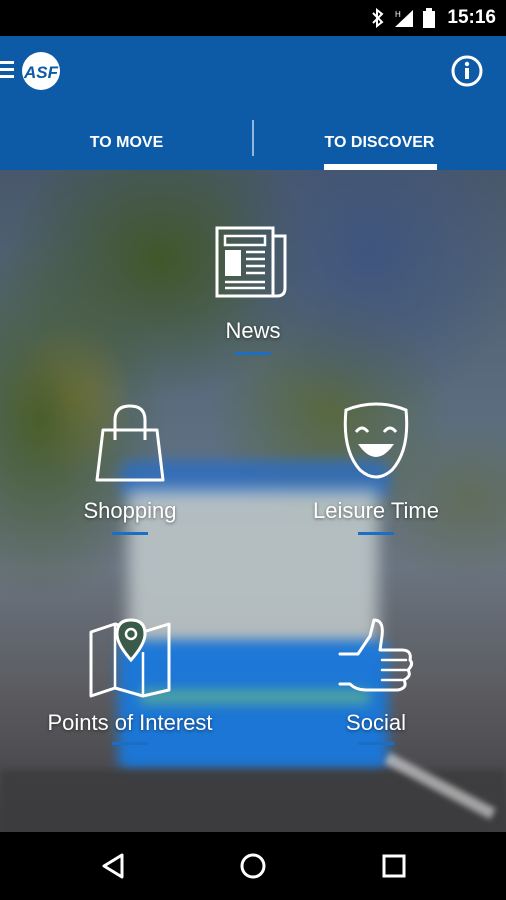  I want to click on tab-to-discover: TO DISCOVER, so click(379, 143).